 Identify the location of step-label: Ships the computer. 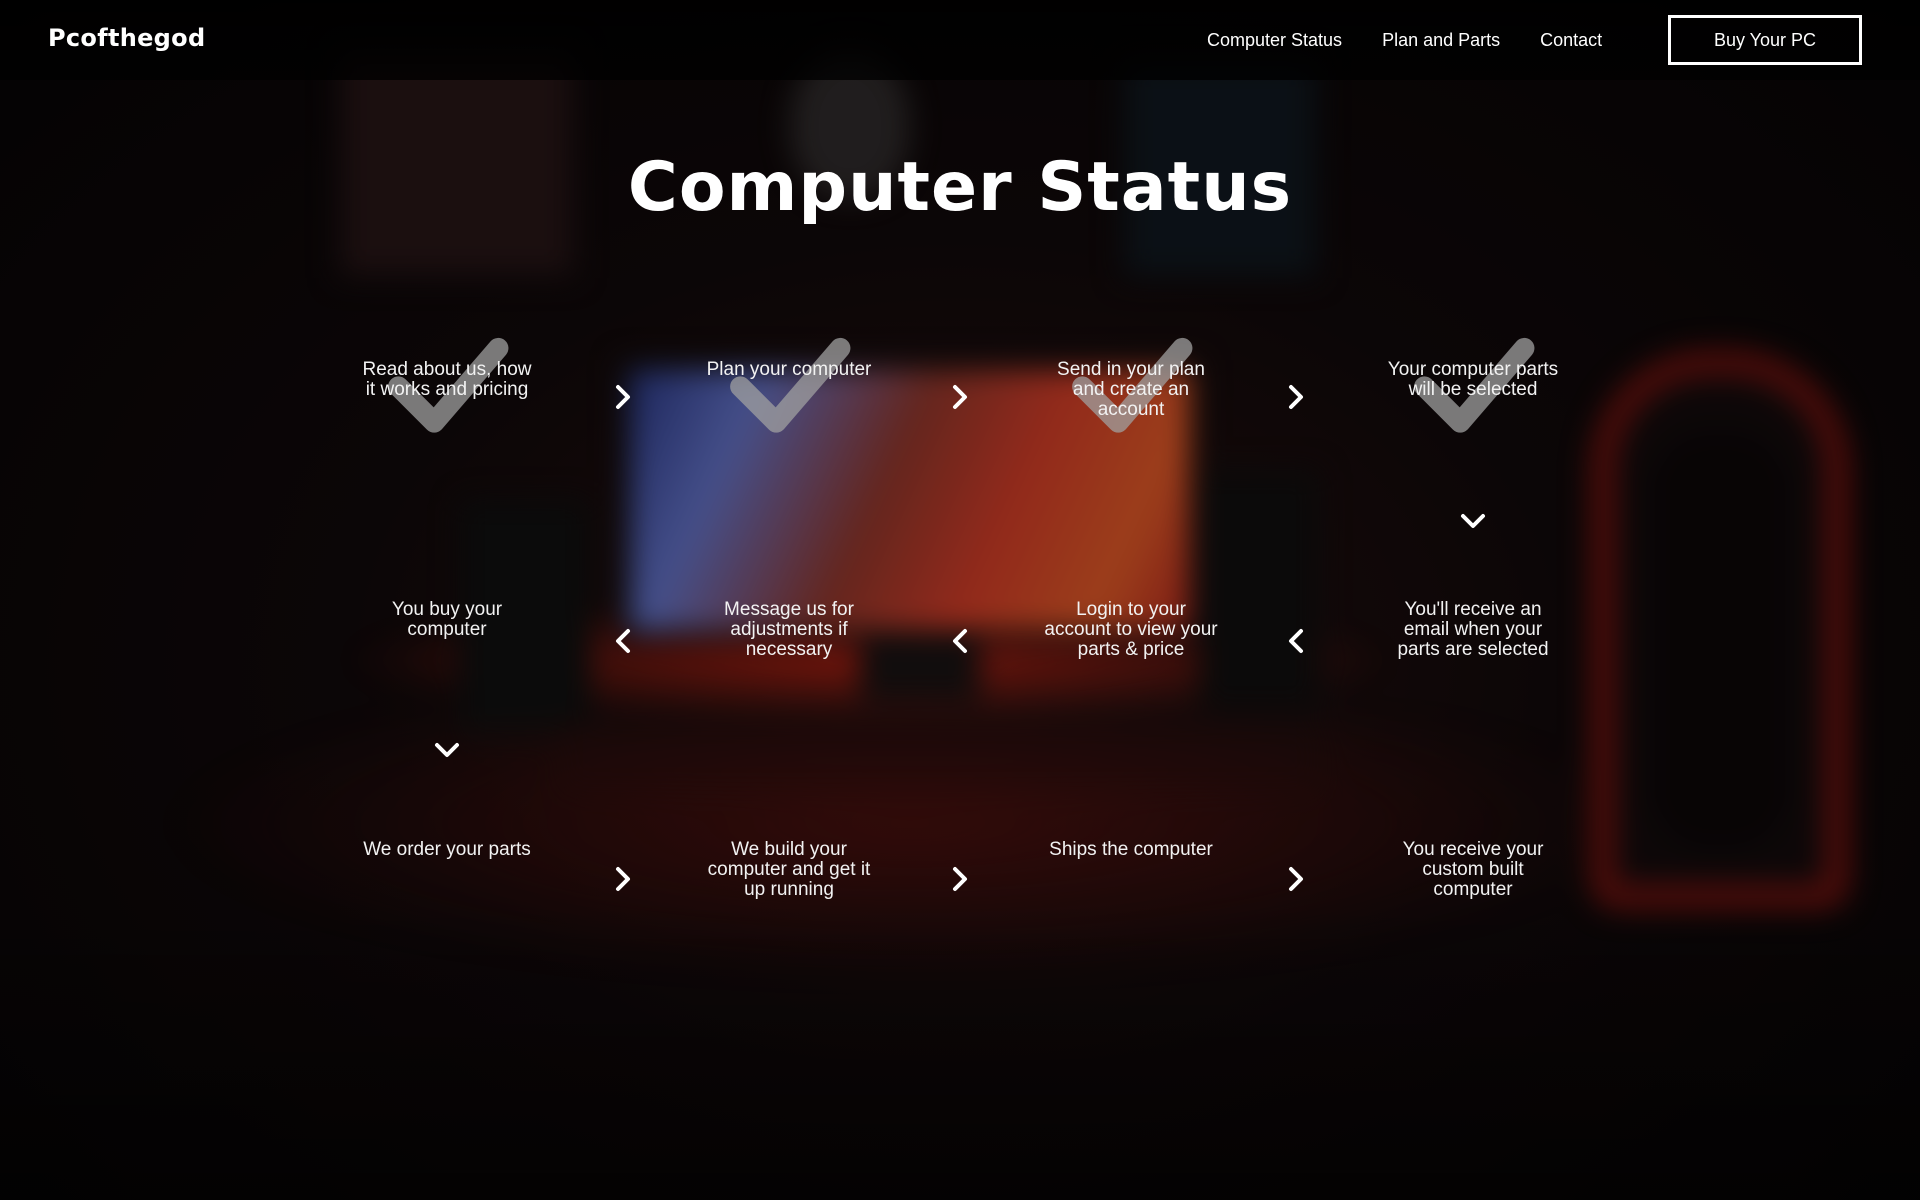
(1131, 849).